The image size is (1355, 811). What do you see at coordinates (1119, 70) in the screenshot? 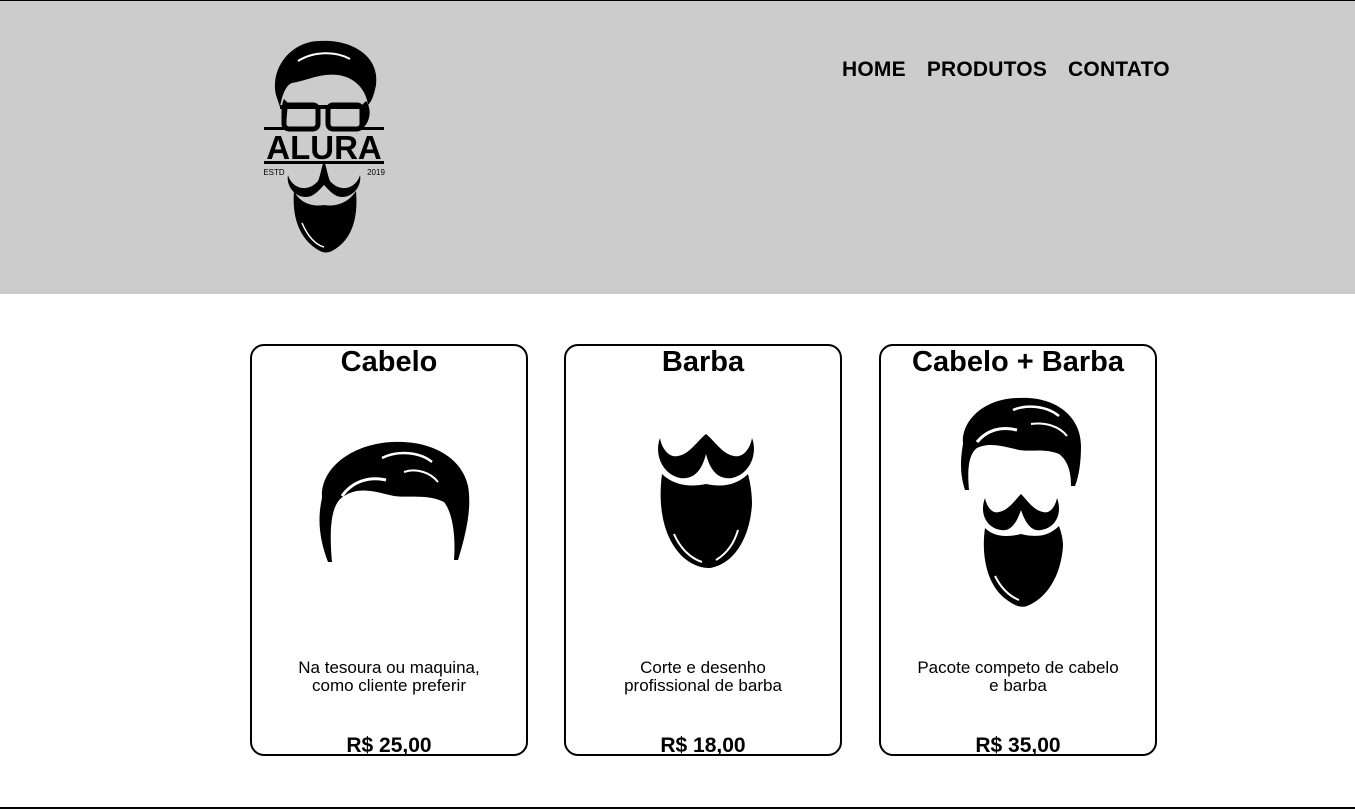
I see `nav-contato-link: CONTATO` at bounding box center [1119, 70].